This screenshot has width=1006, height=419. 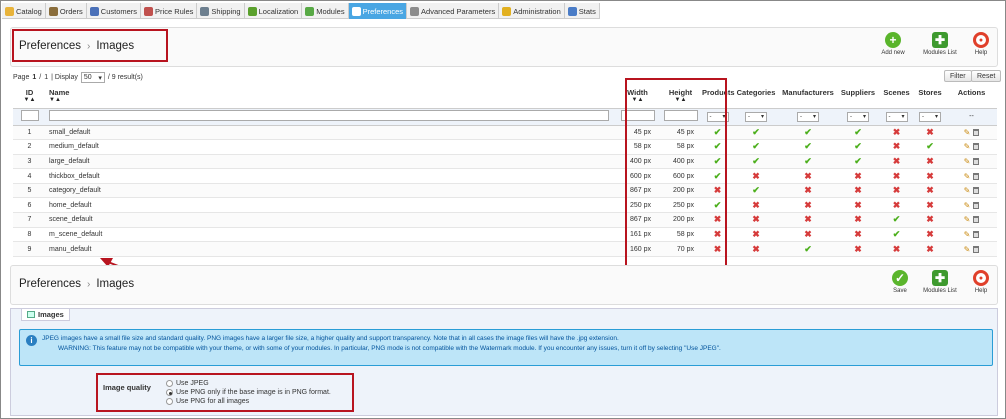 What do you see at coordinates (940, 291) in the screenshot?
I see `modules-list-label: Modules List` at bounding box center [940, 291].